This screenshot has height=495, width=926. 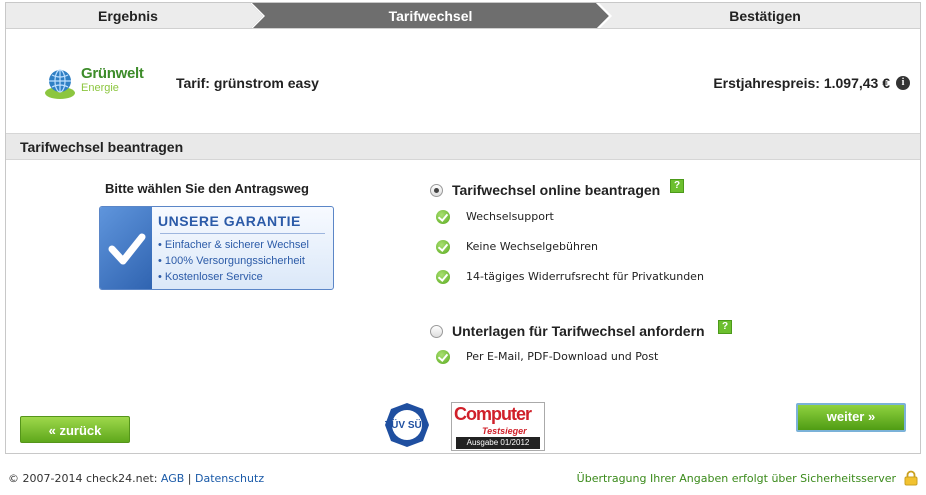 What do you see at coordinates (60, 84) in the screenshot?
I see `globe-leaf-icon` at bounding box center [60, 84].